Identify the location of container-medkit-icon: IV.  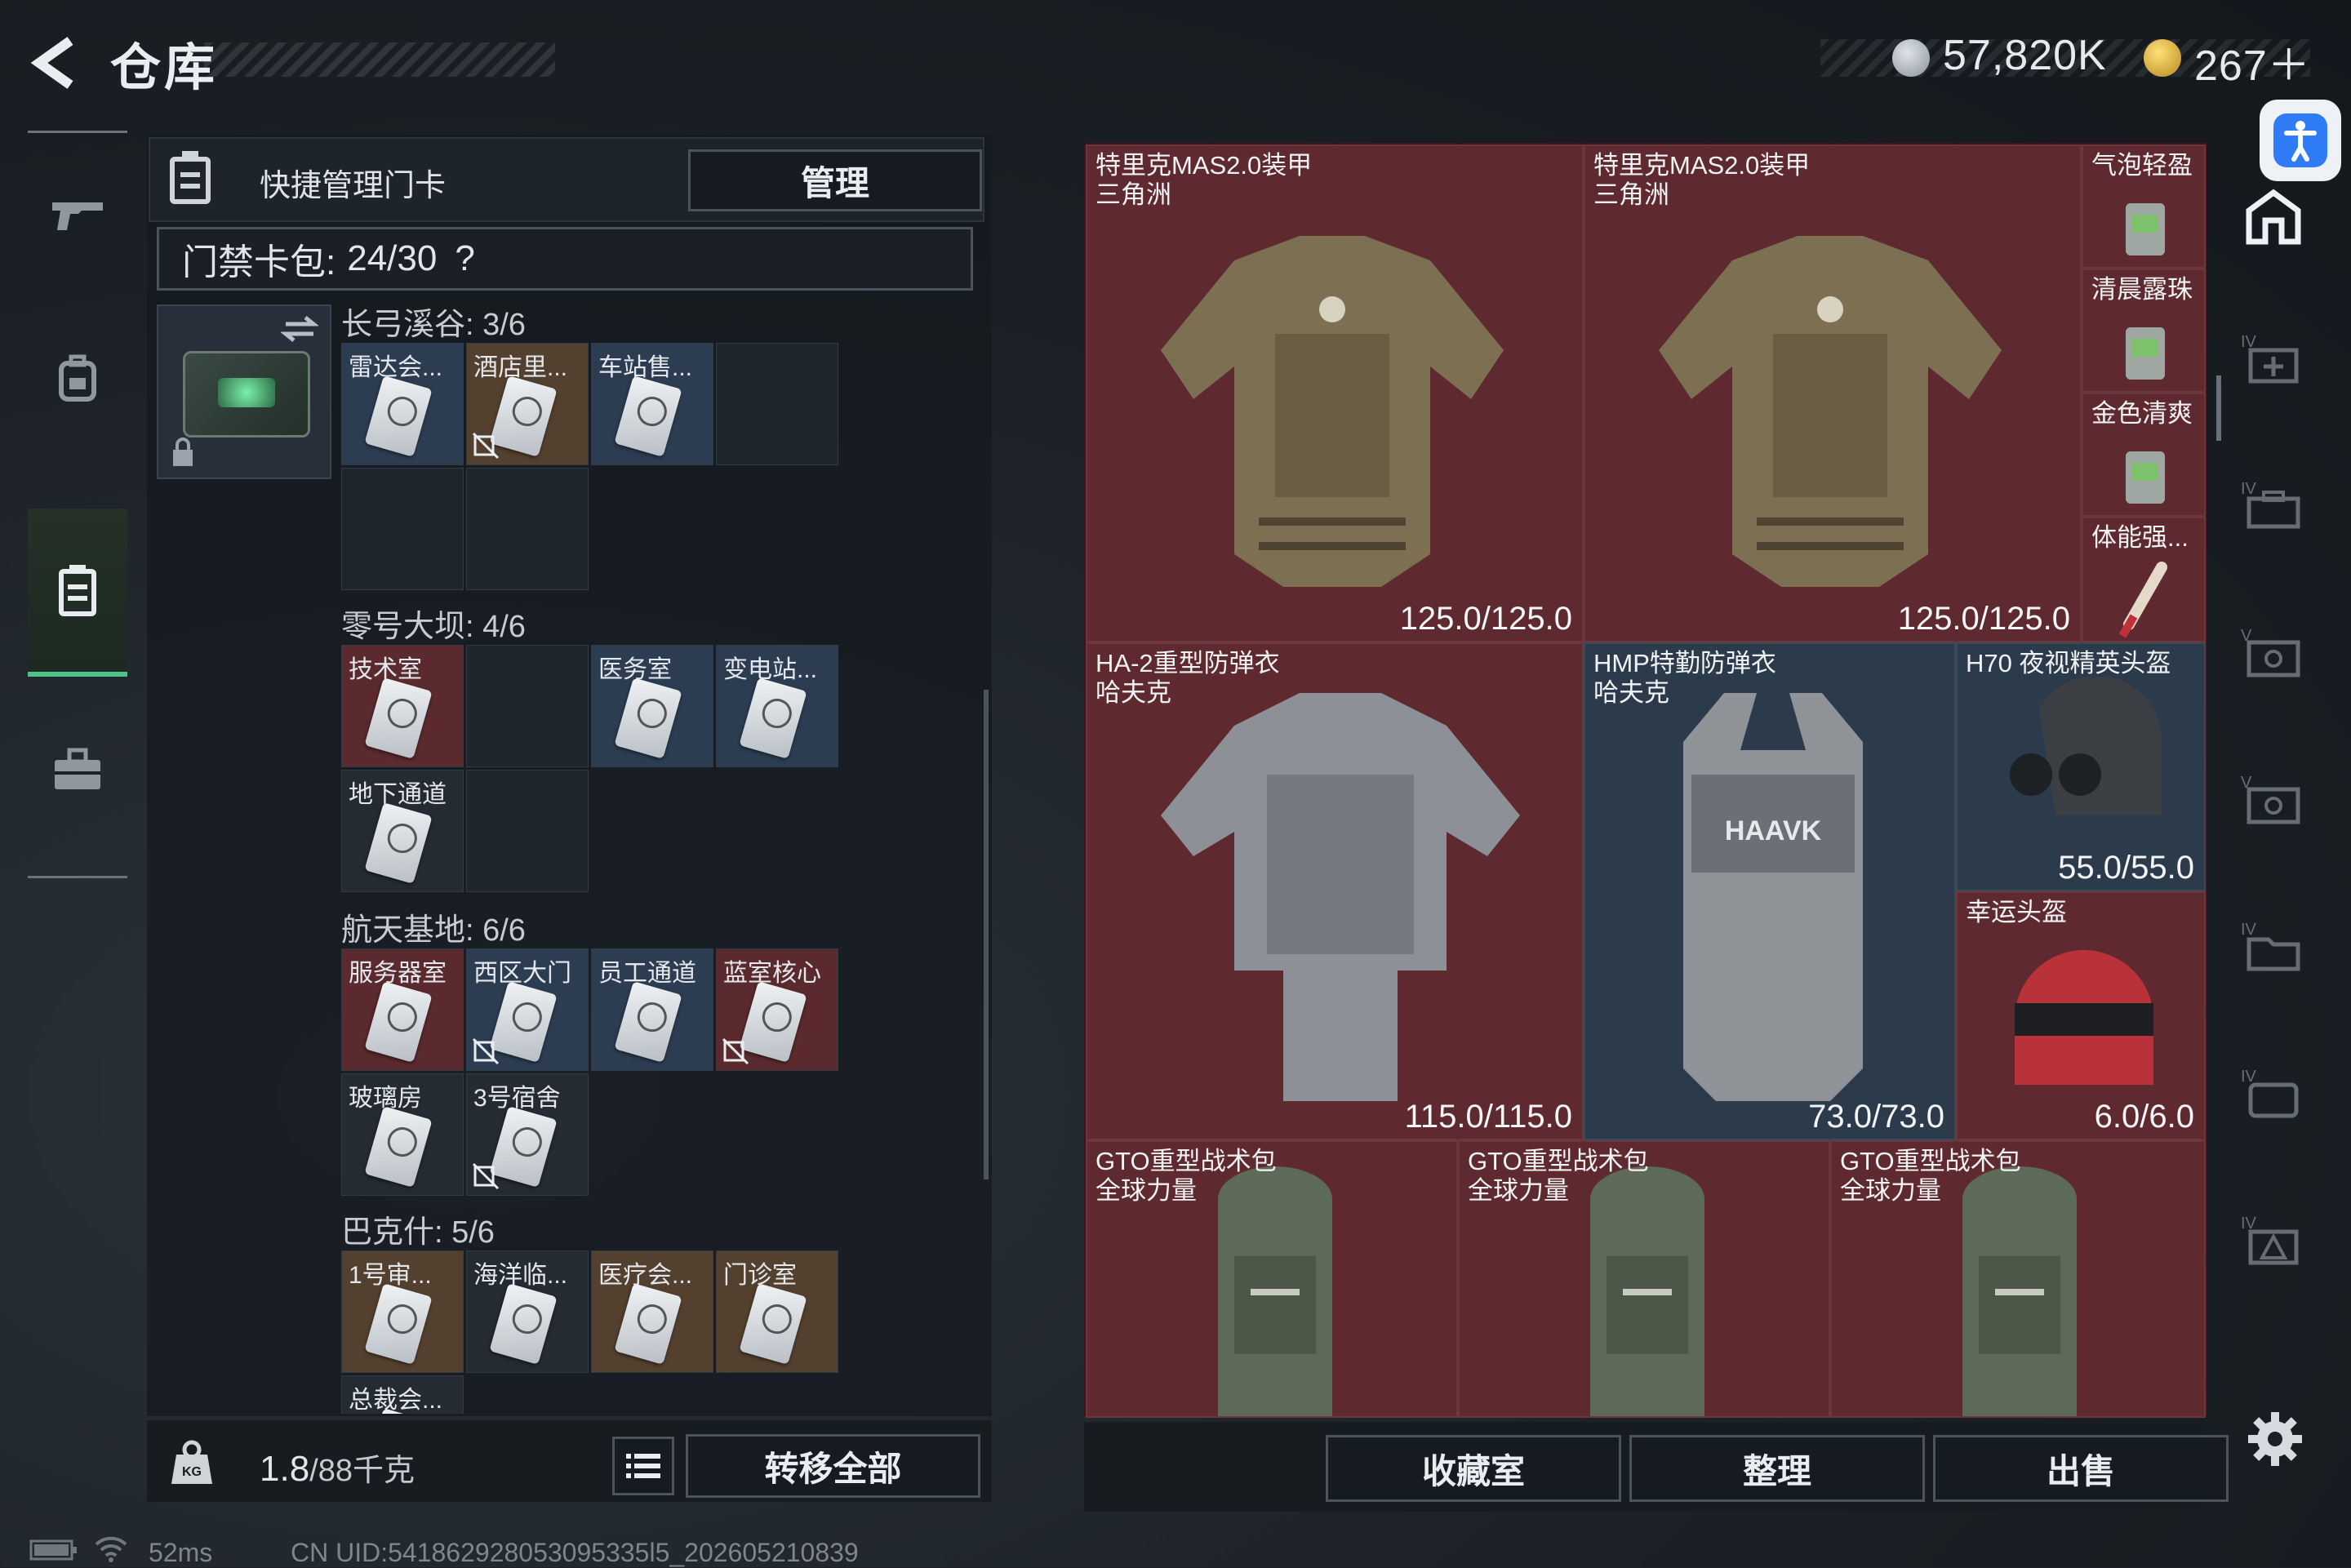
(2273, 359).